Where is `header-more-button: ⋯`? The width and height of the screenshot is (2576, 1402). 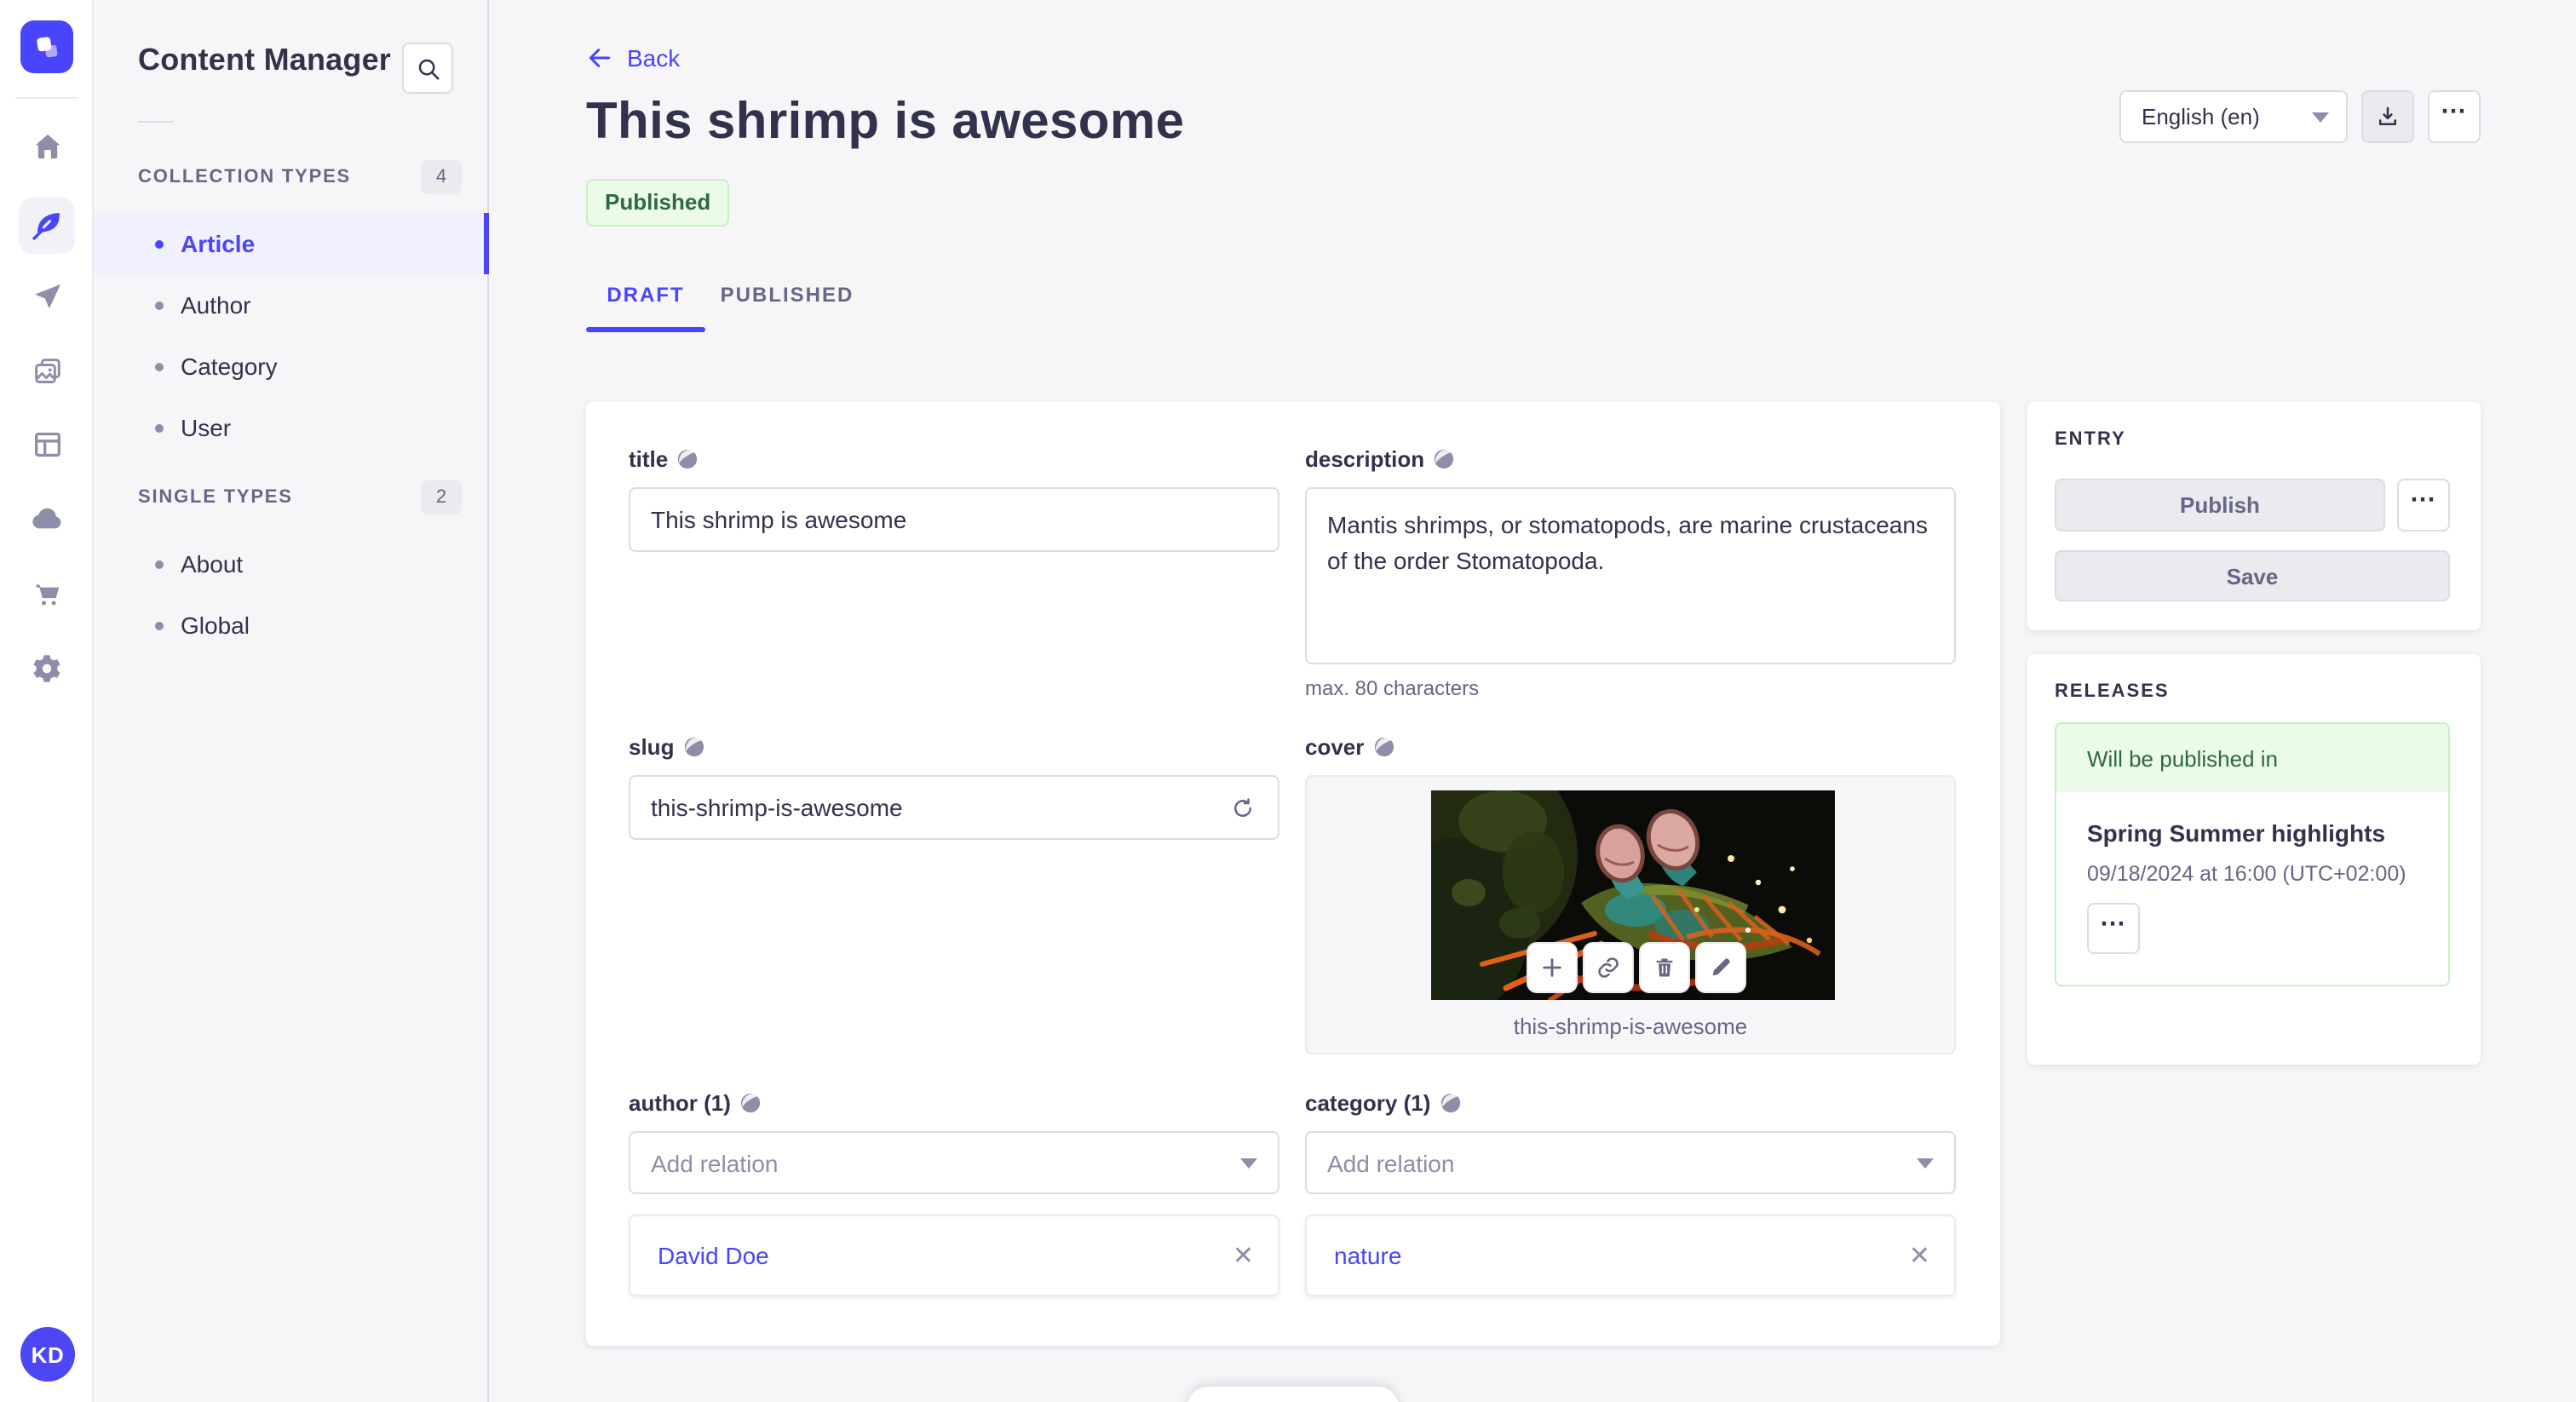
header-more-button: ⋯ is located at coordinates (2454, 117).